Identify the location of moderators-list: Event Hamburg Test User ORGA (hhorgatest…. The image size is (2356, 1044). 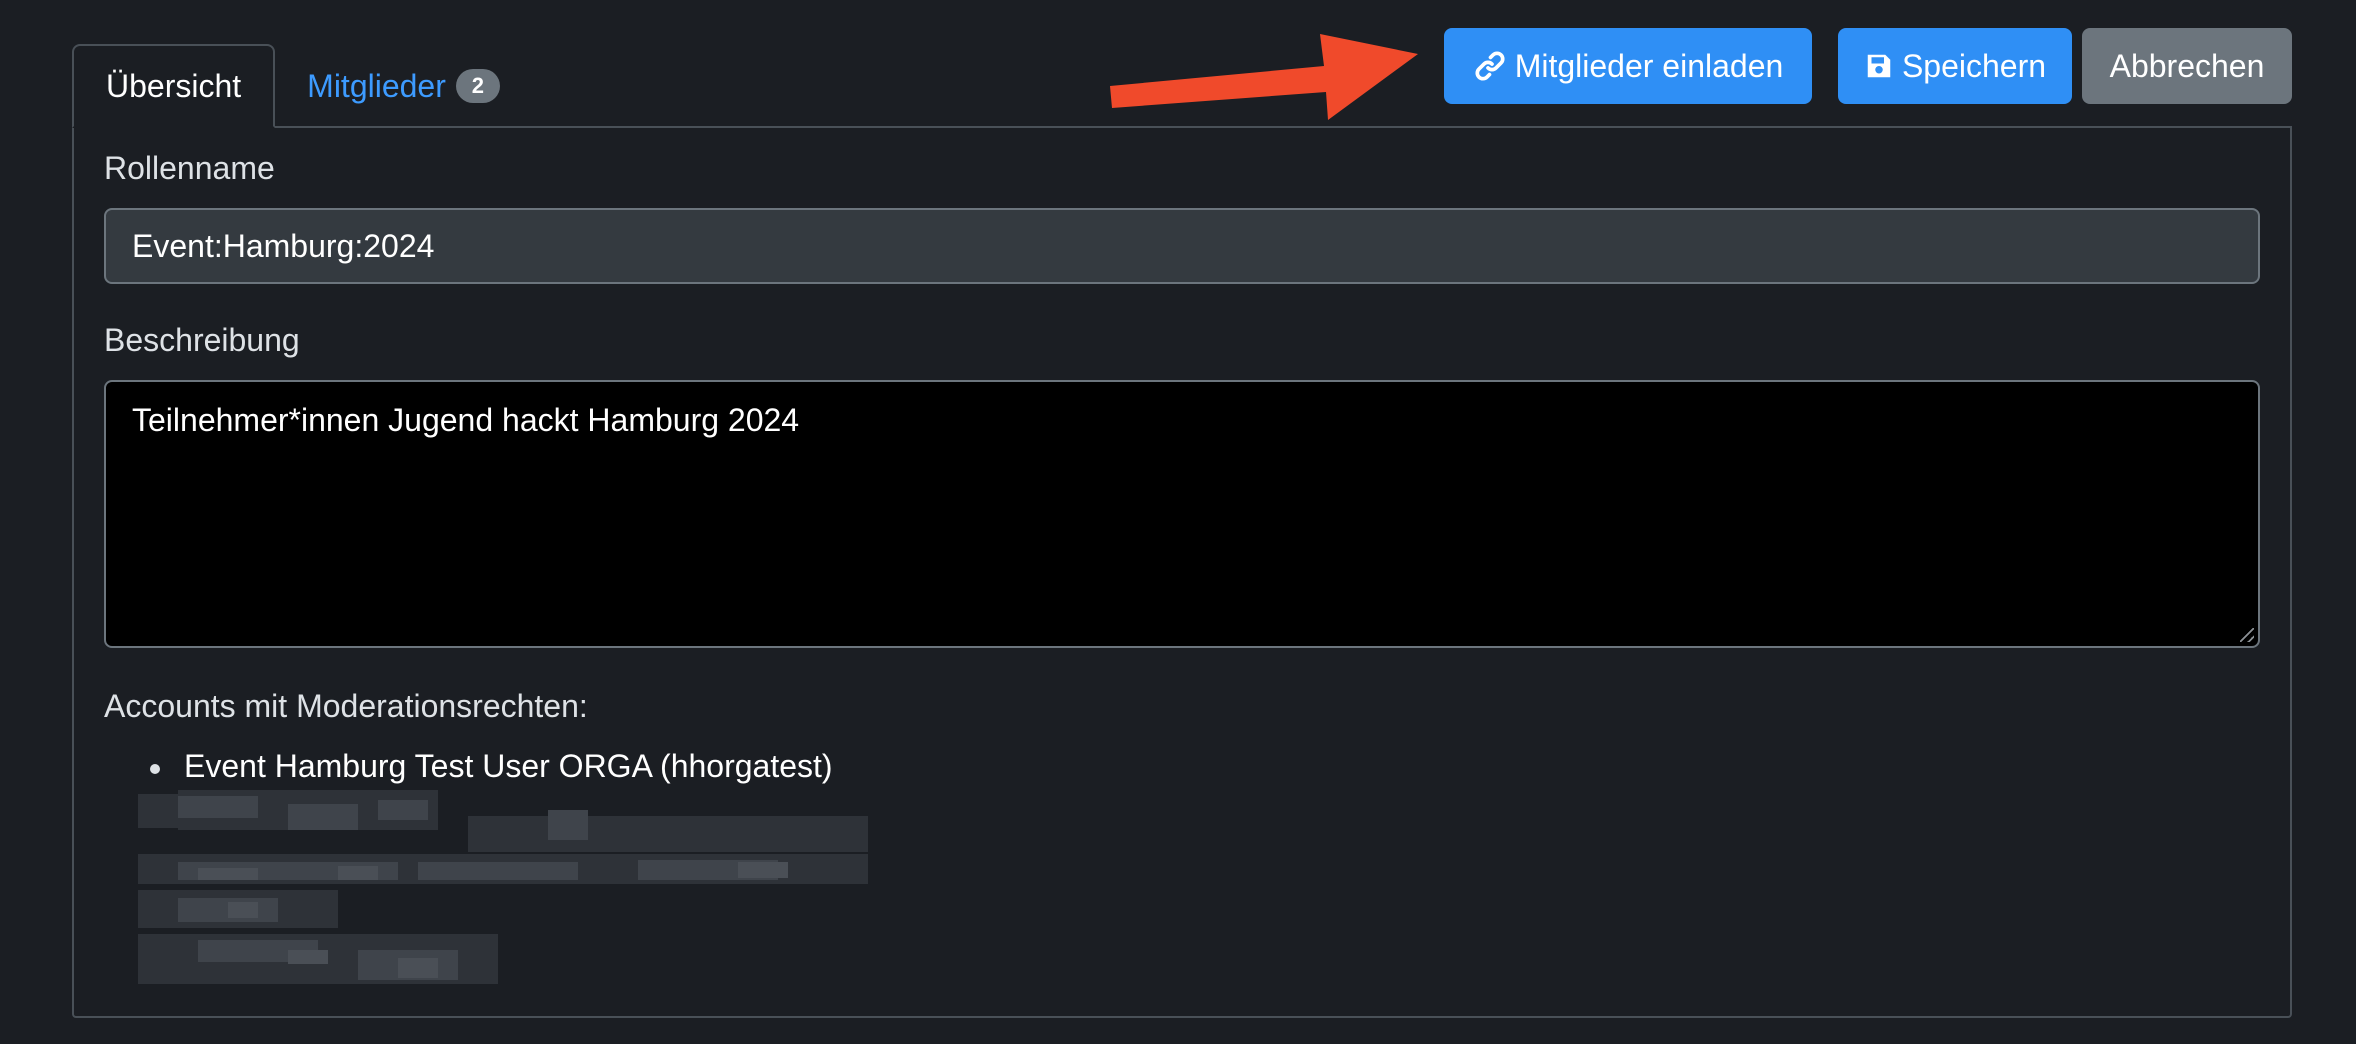
(491, 766).